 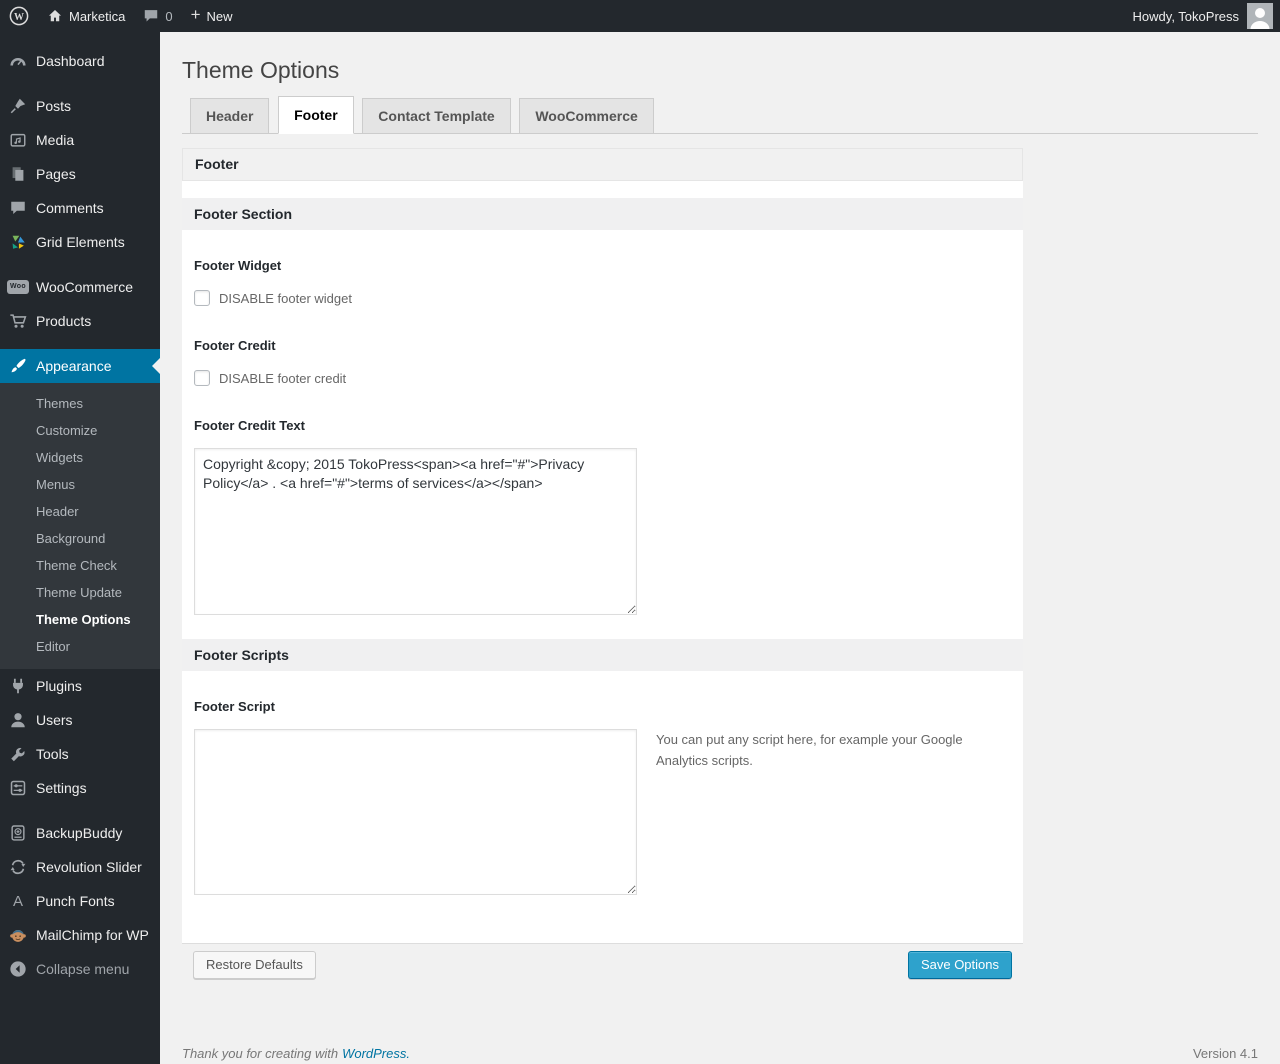 I want to click on sidebar-item-appearance: Appearance, so click(x=80, y=366).